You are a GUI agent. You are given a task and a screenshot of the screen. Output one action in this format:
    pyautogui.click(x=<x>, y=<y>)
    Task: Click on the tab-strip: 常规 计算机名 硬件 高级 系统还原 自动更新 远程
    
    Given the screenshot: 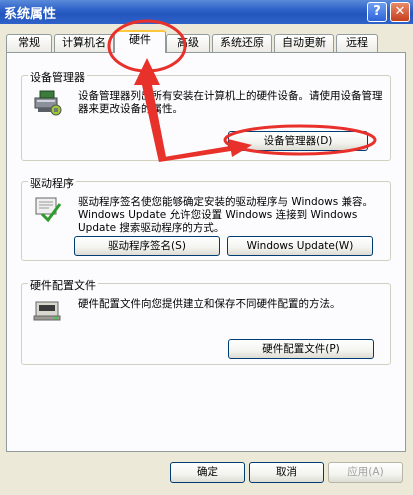 What is the action you would take?
    pyautogui.click(x=206, y=41)
    